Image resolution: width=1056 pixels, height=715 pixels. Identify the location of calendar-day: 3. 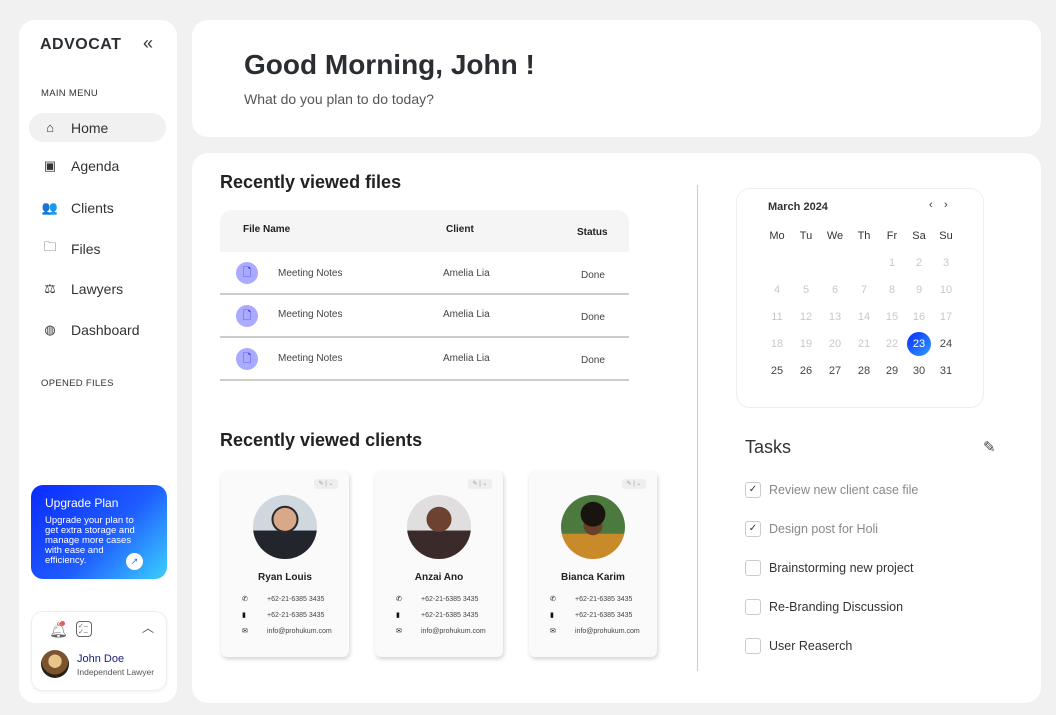
(946, 263).